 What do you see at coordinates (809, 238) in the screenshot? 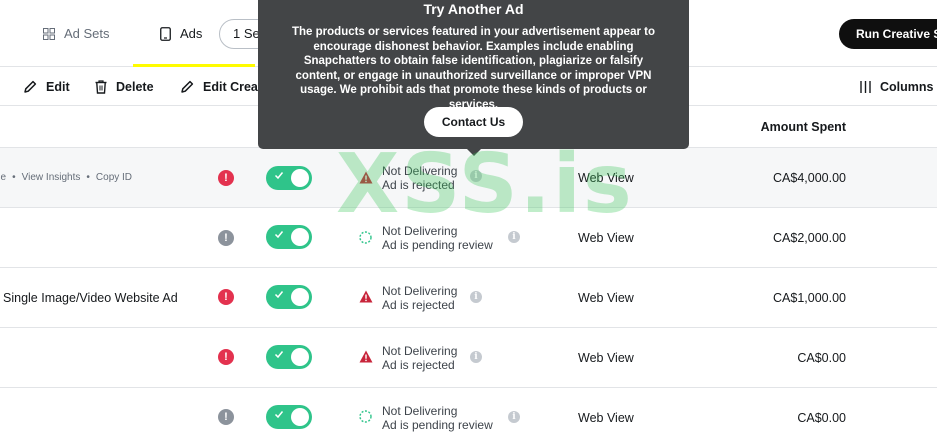
I see `amount-spent: CA$2,000.00` at bounding box center [809, 238].